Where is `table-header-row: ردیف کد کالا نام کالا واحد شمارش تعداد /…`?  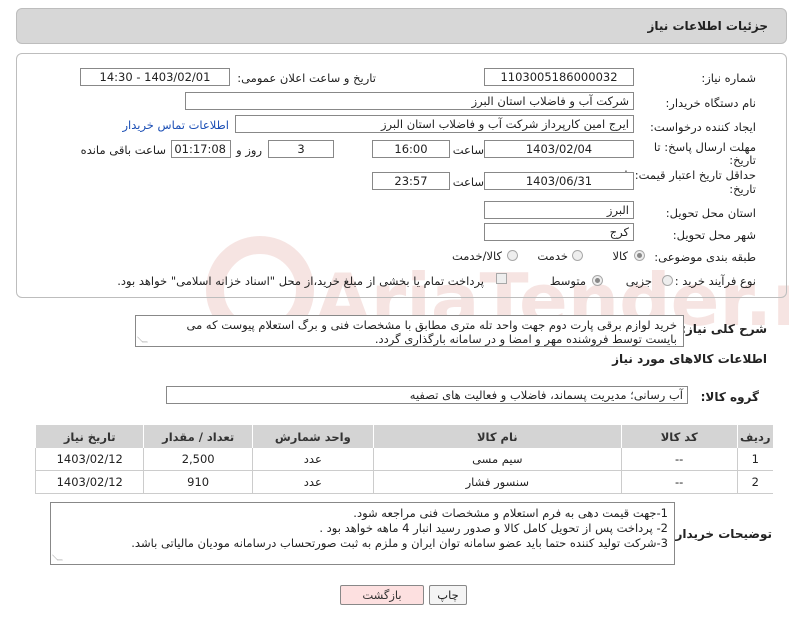
table-header-row: ردیف کد کالا نام کالا واحد شمارش تعداد /… is located at coordinates (403, 436).